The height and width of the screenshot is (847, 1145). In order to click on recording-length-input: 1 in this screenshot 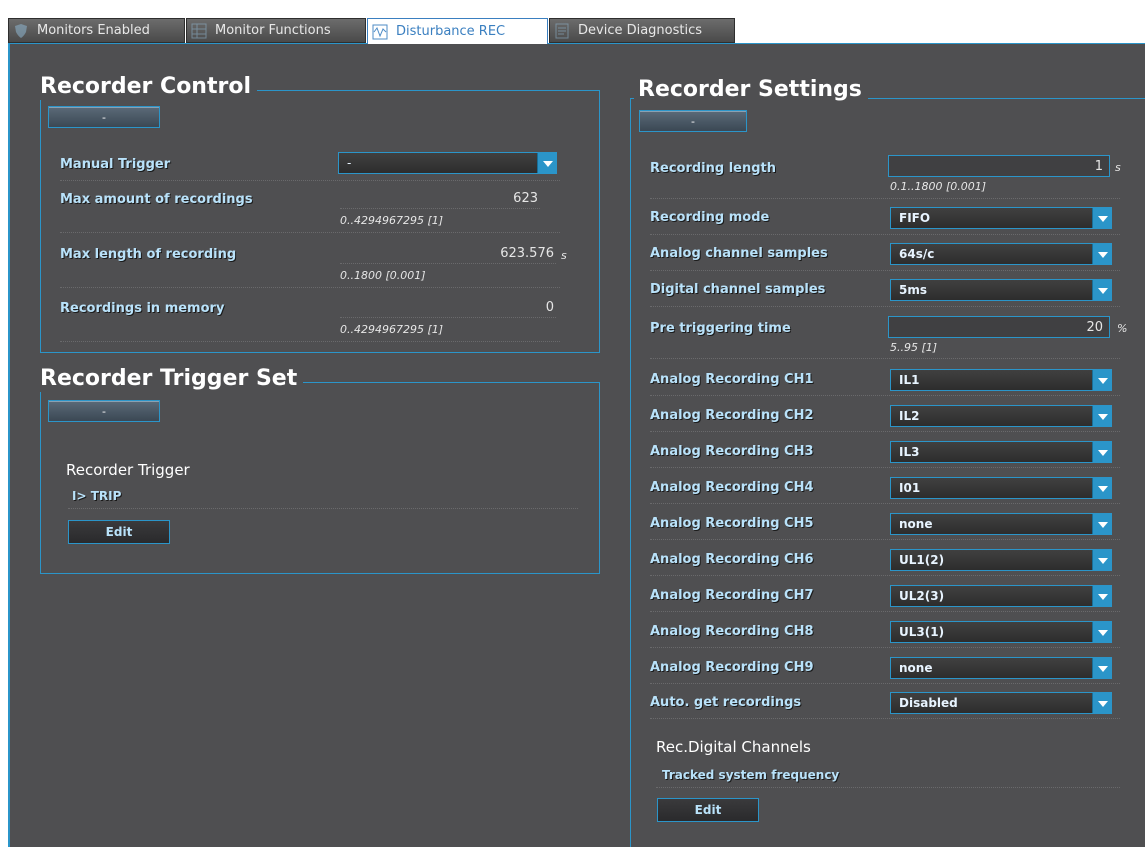, I will do `click(999, 166)`.